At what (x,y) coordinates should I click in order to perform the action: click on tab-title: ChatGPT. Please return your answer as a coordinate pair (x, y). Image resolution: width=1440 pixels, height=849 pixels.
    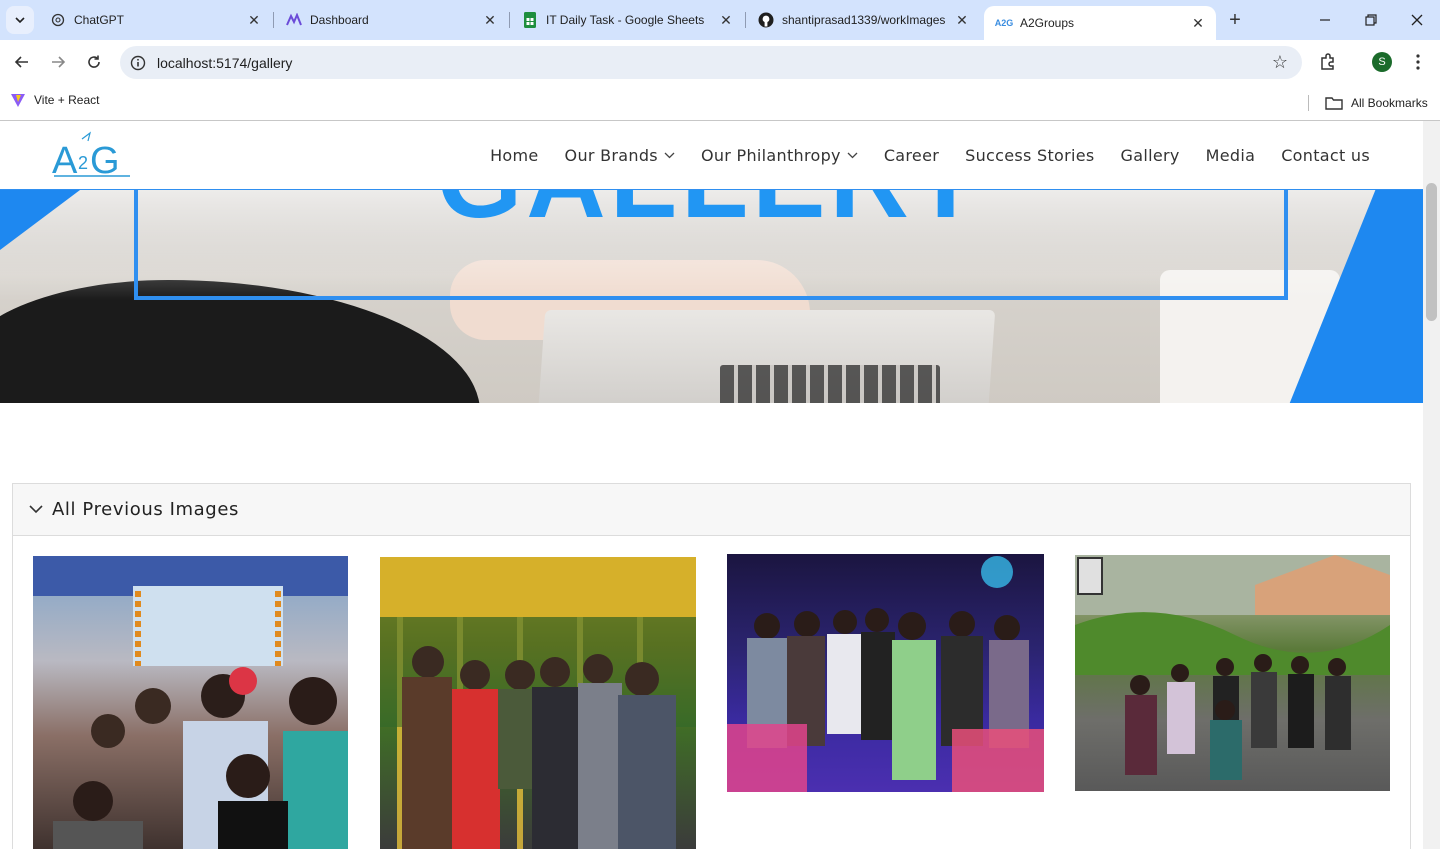
    Looking at the image, I should click on (99, 20).